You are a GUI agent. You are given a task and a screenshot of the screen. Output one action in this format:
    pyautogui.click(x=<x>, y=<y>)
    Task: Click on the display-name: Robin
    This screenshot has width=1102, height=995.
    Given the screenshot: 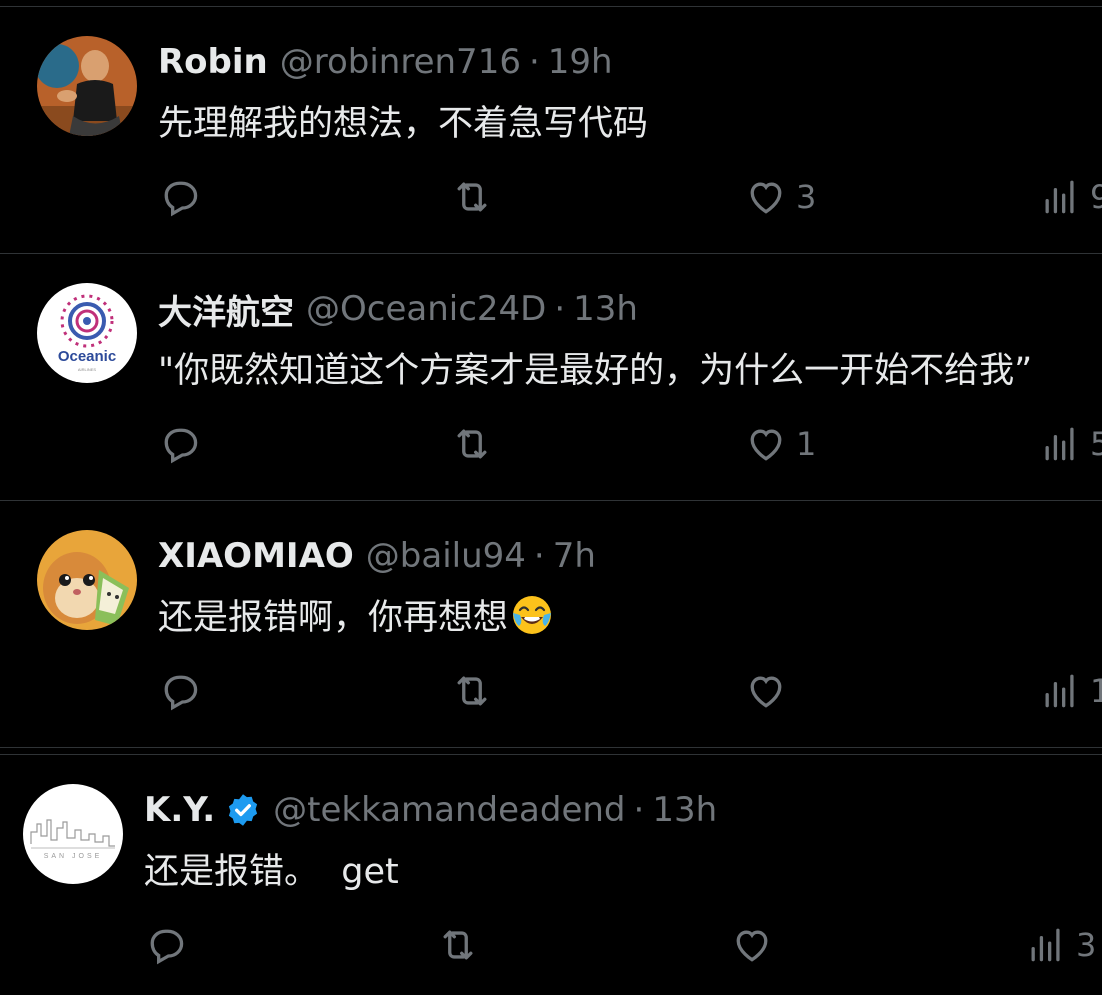 What is the action you would take?
    pyautogui.click(x=213, y=62)
    